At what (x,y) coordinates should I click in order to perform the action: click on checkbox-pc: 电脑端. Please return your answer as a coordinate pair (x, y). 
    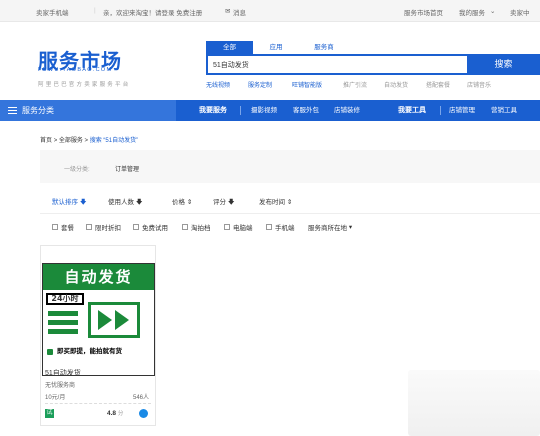
    Looking at the image, I should click on (238, 227).